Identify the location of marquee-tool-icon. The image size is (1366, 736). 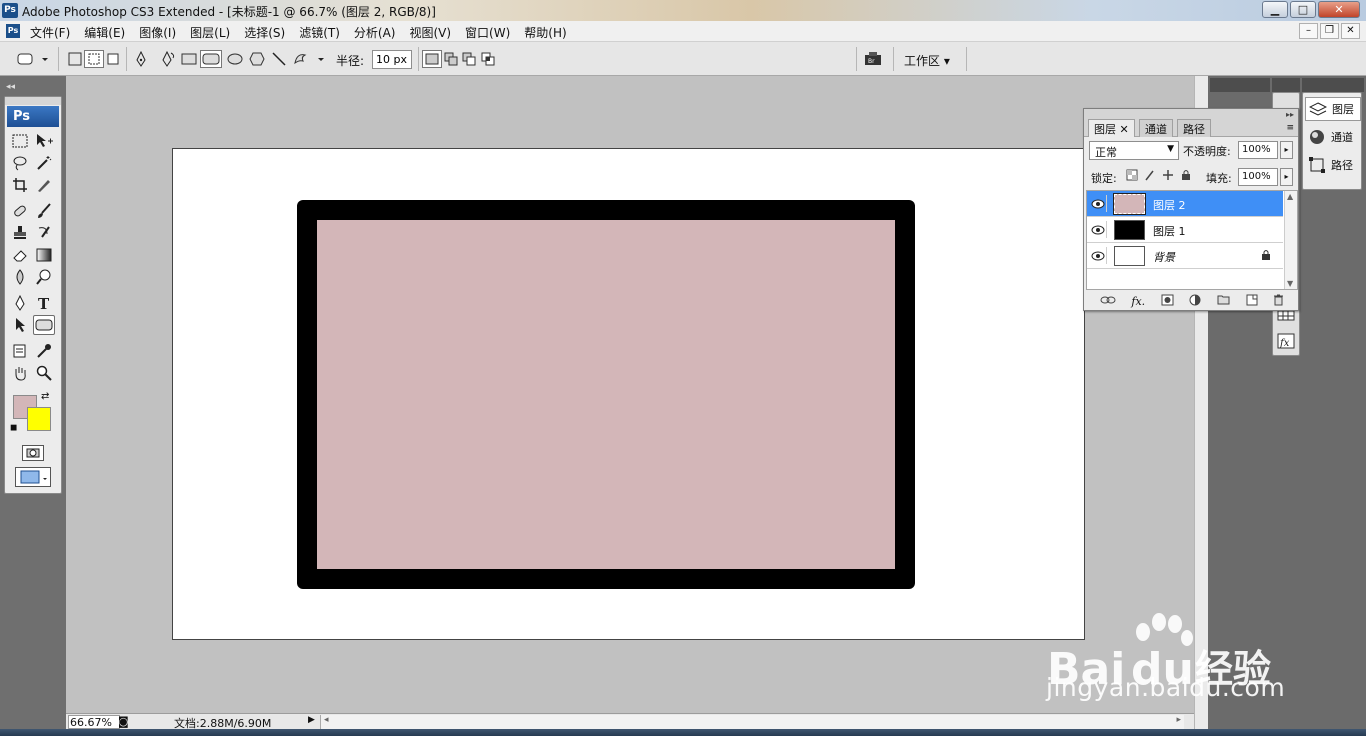
(20, 141).